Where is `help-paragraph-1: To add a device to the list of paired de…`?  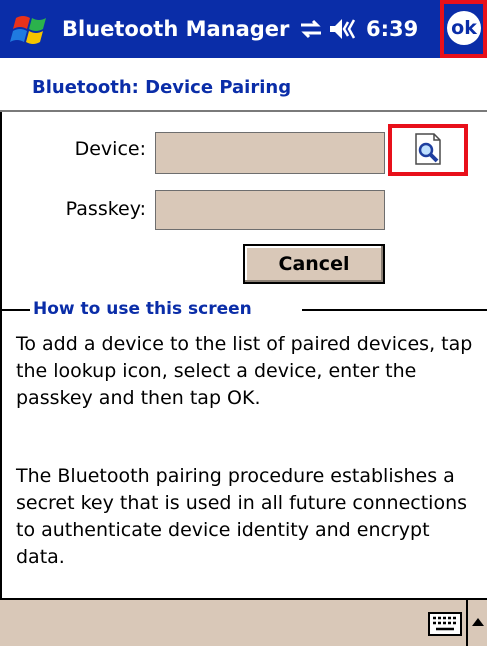 help-paragraph-1: To add a device to the list of paired de… is located at coordinates (244, 371).